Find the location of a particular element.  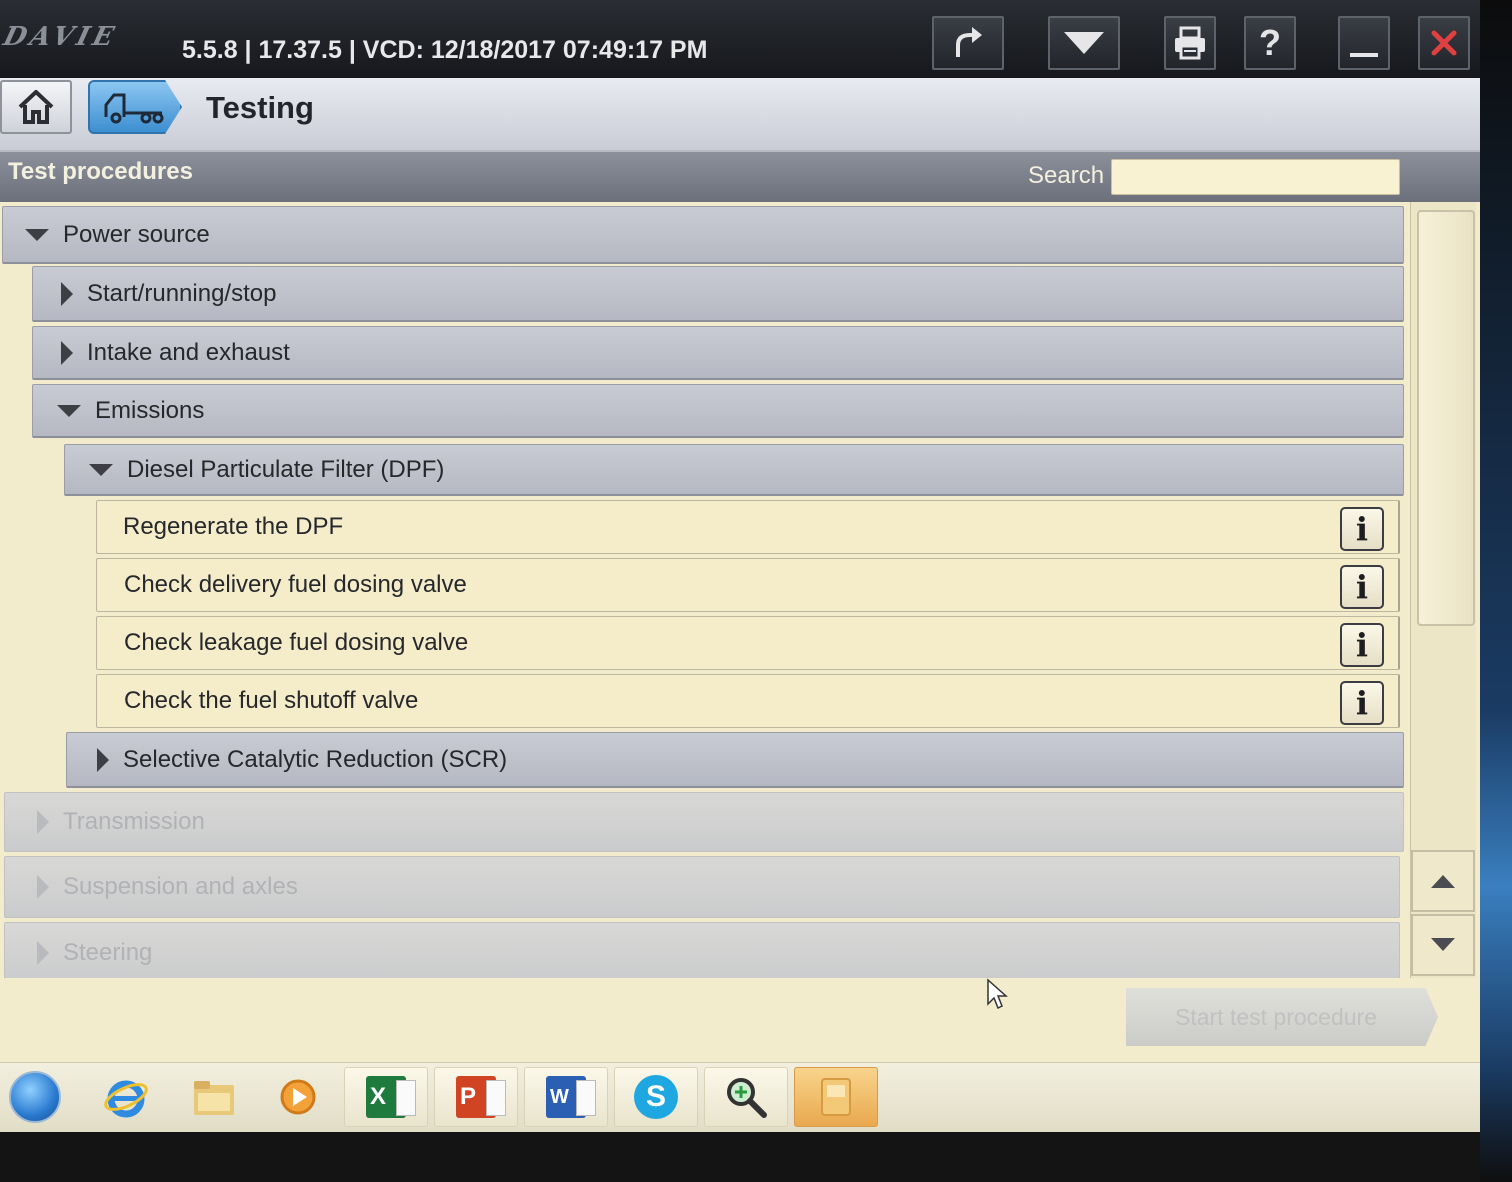

tree-item-label: Selective Catalytic Reduction (SCR) is located at coordinates (315, 759).